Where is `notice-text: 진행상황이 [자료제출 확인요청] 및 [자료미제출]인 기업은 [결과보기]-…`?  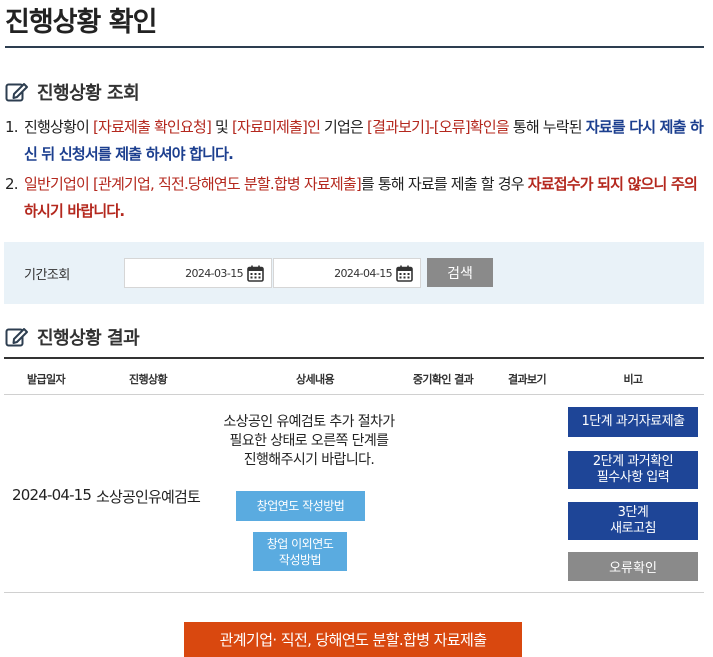
notice-text: 진행상황이 [자료제출 확인요청] 및 [자료미제출]인 기업은 [결과보기]-… is located at coordinates (364, 140).